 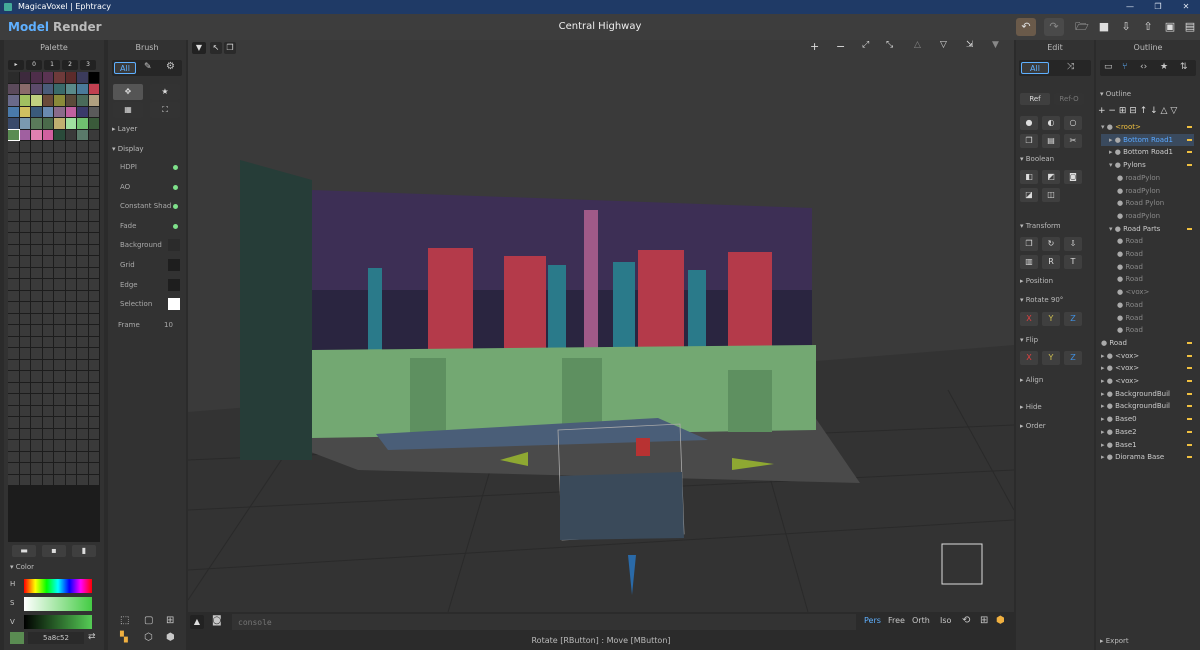 What do you see at coordinates (1133, 111) in the screenshot?
I see `ungroup-icon: ⊟` at bounding box center [1133, 111].